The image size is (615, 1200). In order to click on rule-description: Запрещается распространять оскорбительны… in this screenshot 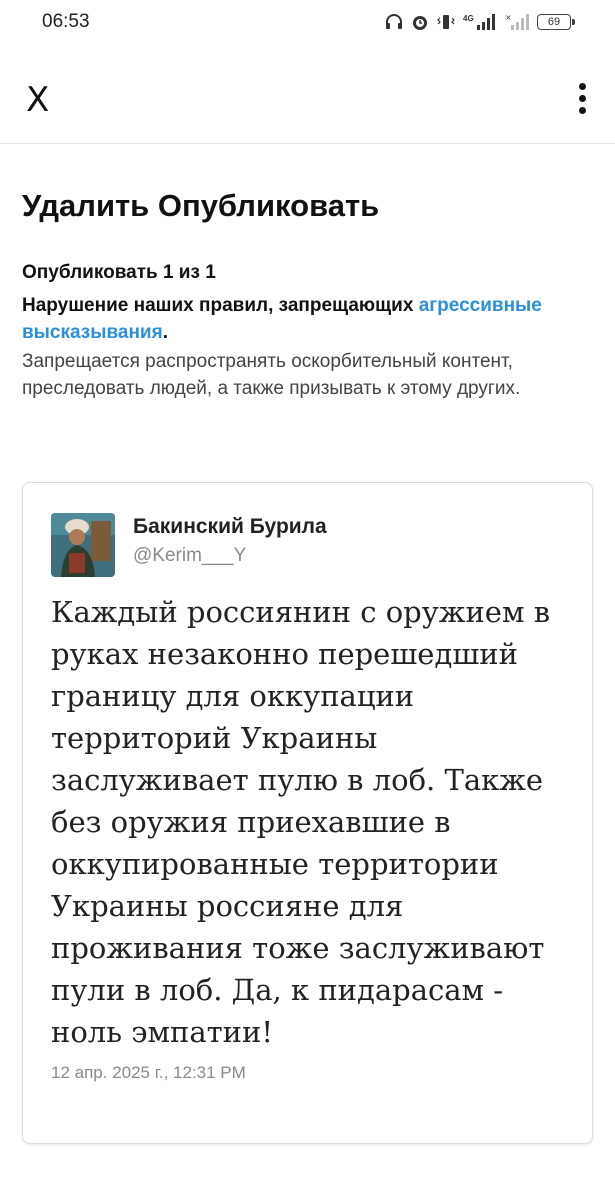, I will do `click(271, 375)`.